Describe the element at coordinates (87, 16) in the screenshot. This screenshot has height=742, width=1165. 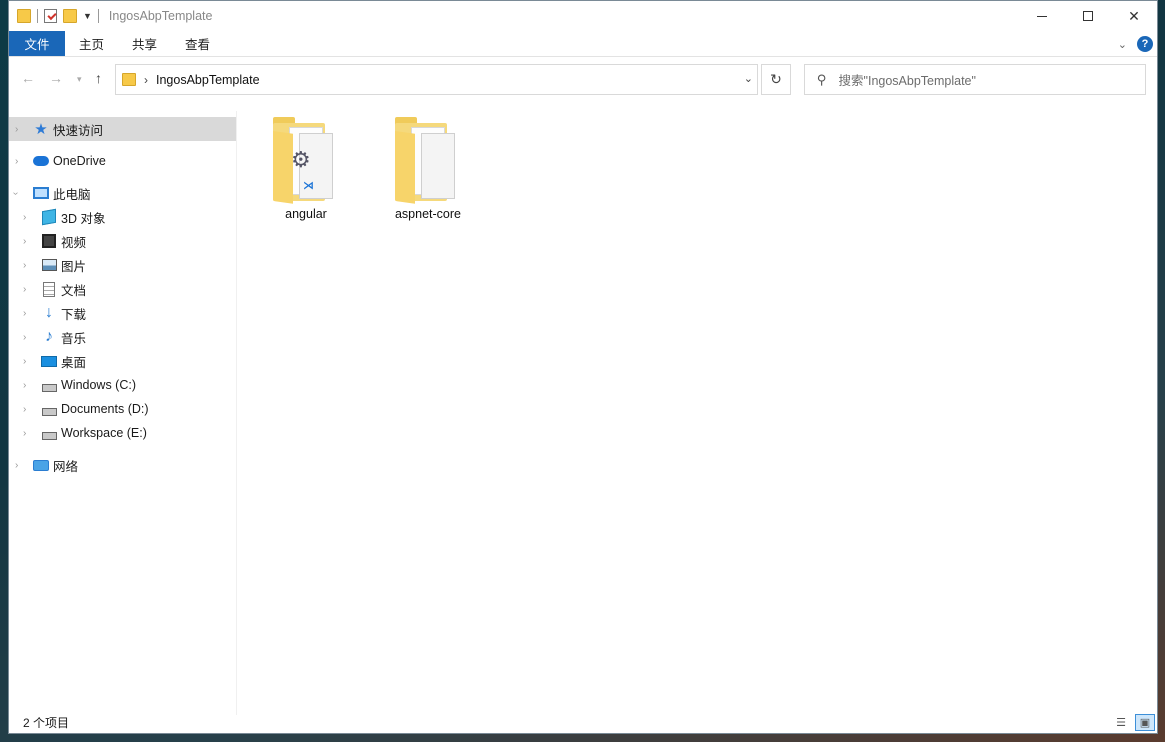
I see `customize-toolbar-icon: ▼` at that location.